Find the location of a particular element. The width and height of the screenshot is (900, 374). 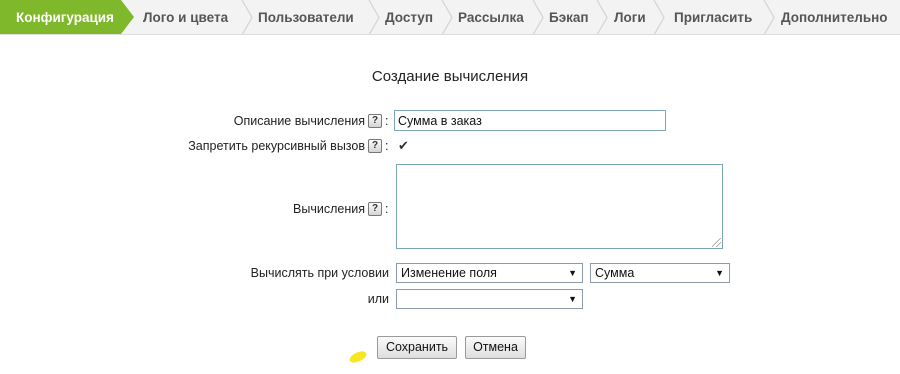

condition-field-select: Изменение поля ▼ is located at coordinates (489, 273).